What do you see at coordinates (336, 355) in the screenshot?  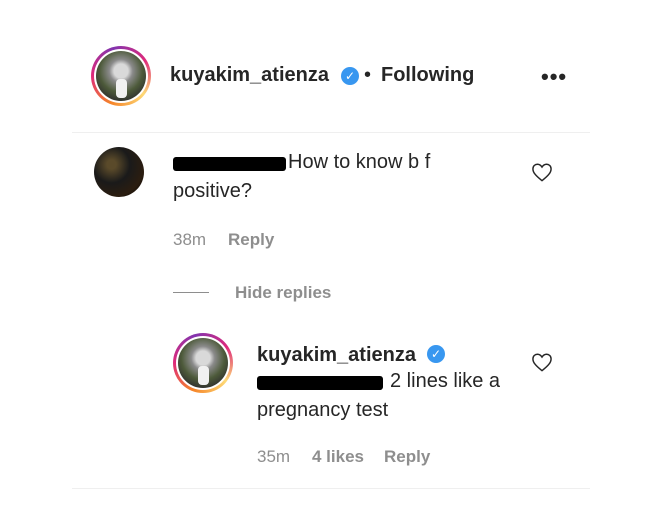 I see `reply-author-username: kuyakim_atienza` at bounding box center [336, 355].